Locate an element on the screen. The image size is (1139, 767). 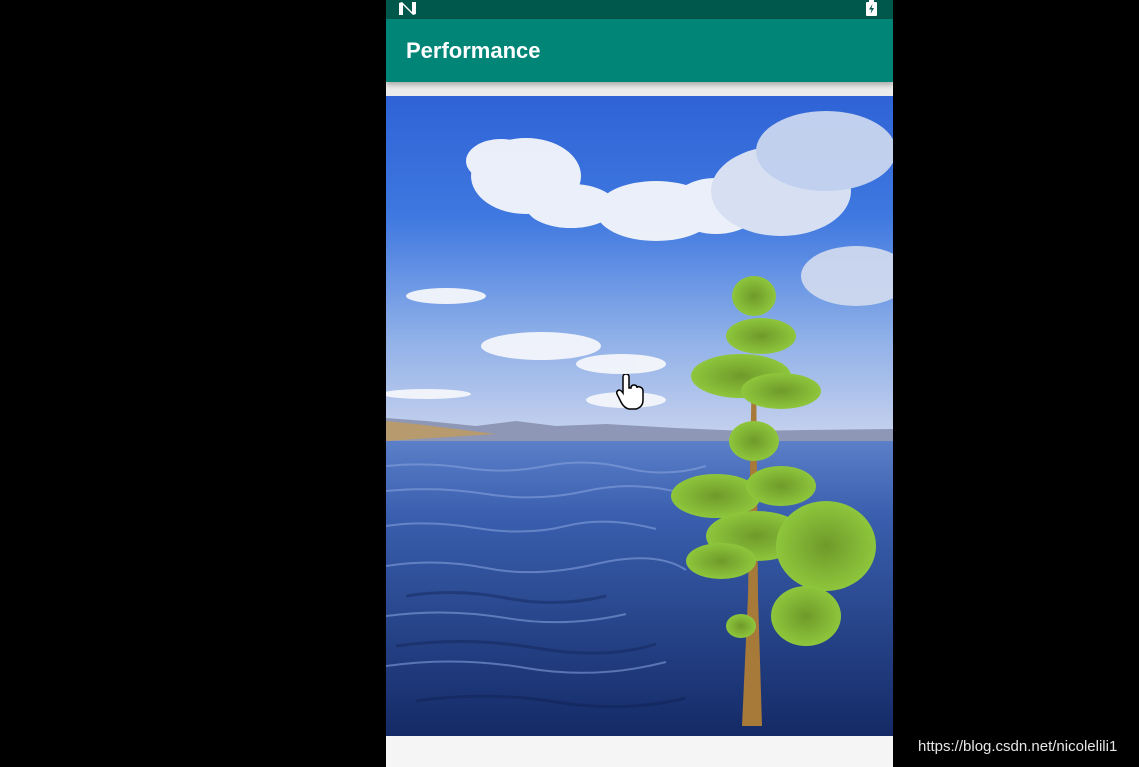
battery-charging-icon is located at coordinates (871, 8).